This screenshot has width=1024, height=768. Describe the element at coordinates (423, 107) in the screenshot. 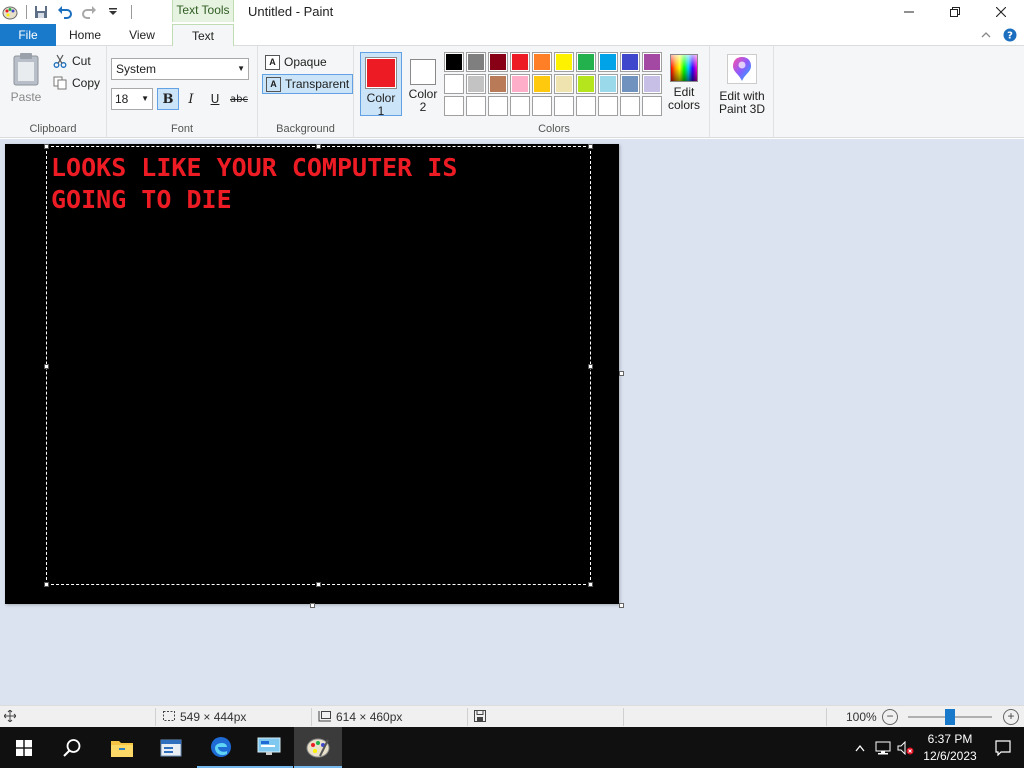

I see `color2-label-line2: 2` at that location.